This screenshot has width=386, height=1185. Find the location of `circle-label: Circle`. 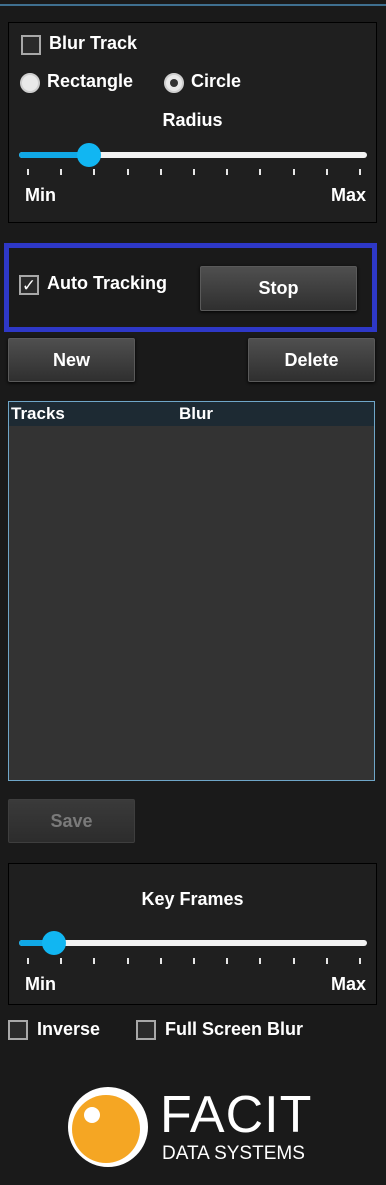

circle-label: Circle is located at coordinates (216, 81).